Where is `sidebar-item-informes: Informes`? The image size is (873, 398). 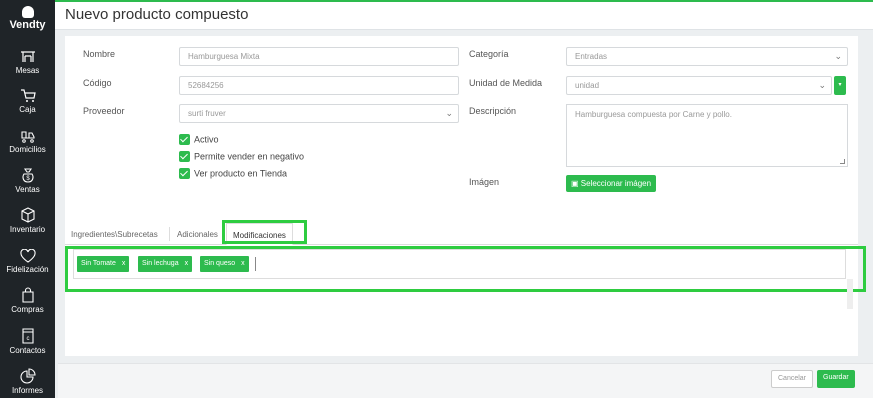 sidebar-item-informes: Informes is located at coordinates (27, 383).